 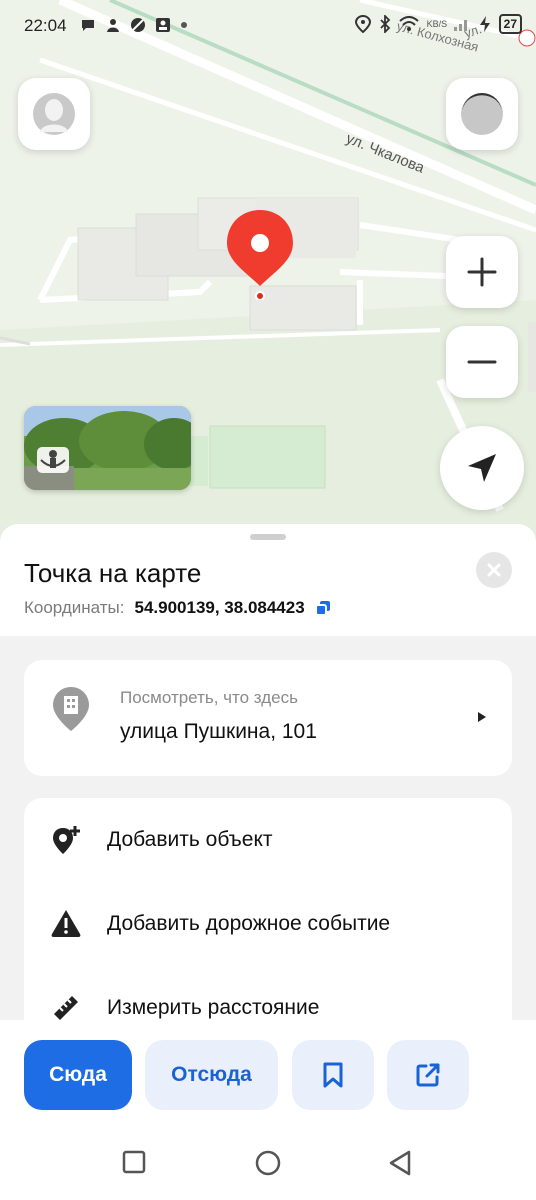 I want to click on wifi-icon, so click(x=408, y=23).